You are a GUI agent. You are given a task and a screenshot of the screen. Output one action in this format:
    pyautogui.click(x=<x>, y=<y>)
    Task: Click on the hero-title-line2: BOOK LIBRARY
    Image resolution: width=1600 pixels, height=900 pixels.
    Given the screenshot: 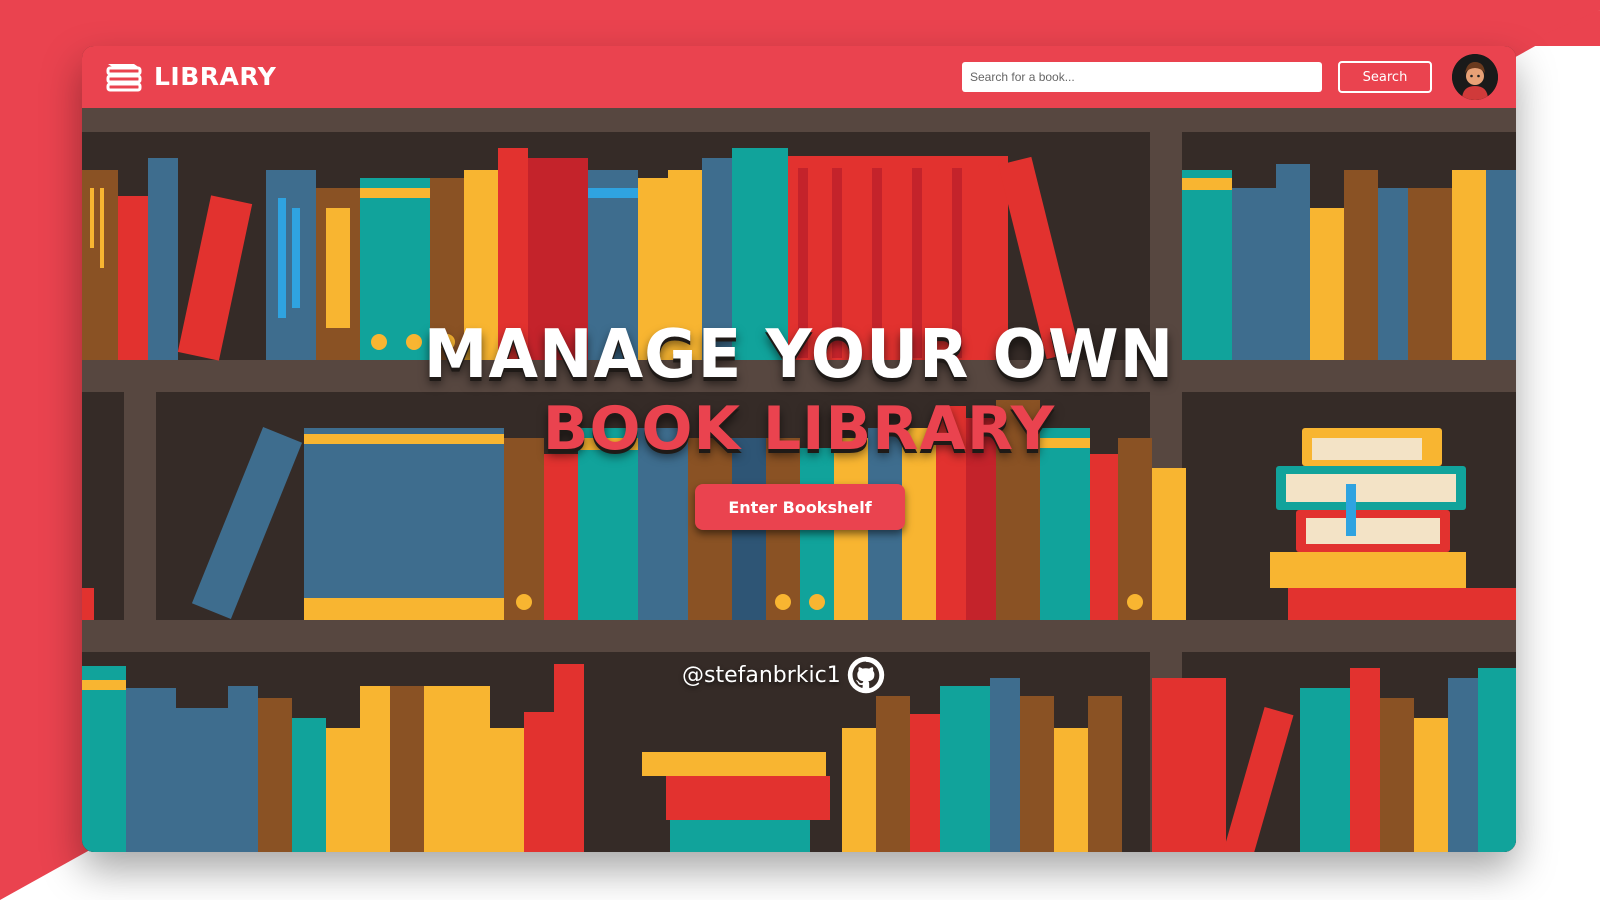 What is the action you would take?
    pyautogui.click(x=799, y=429)
    